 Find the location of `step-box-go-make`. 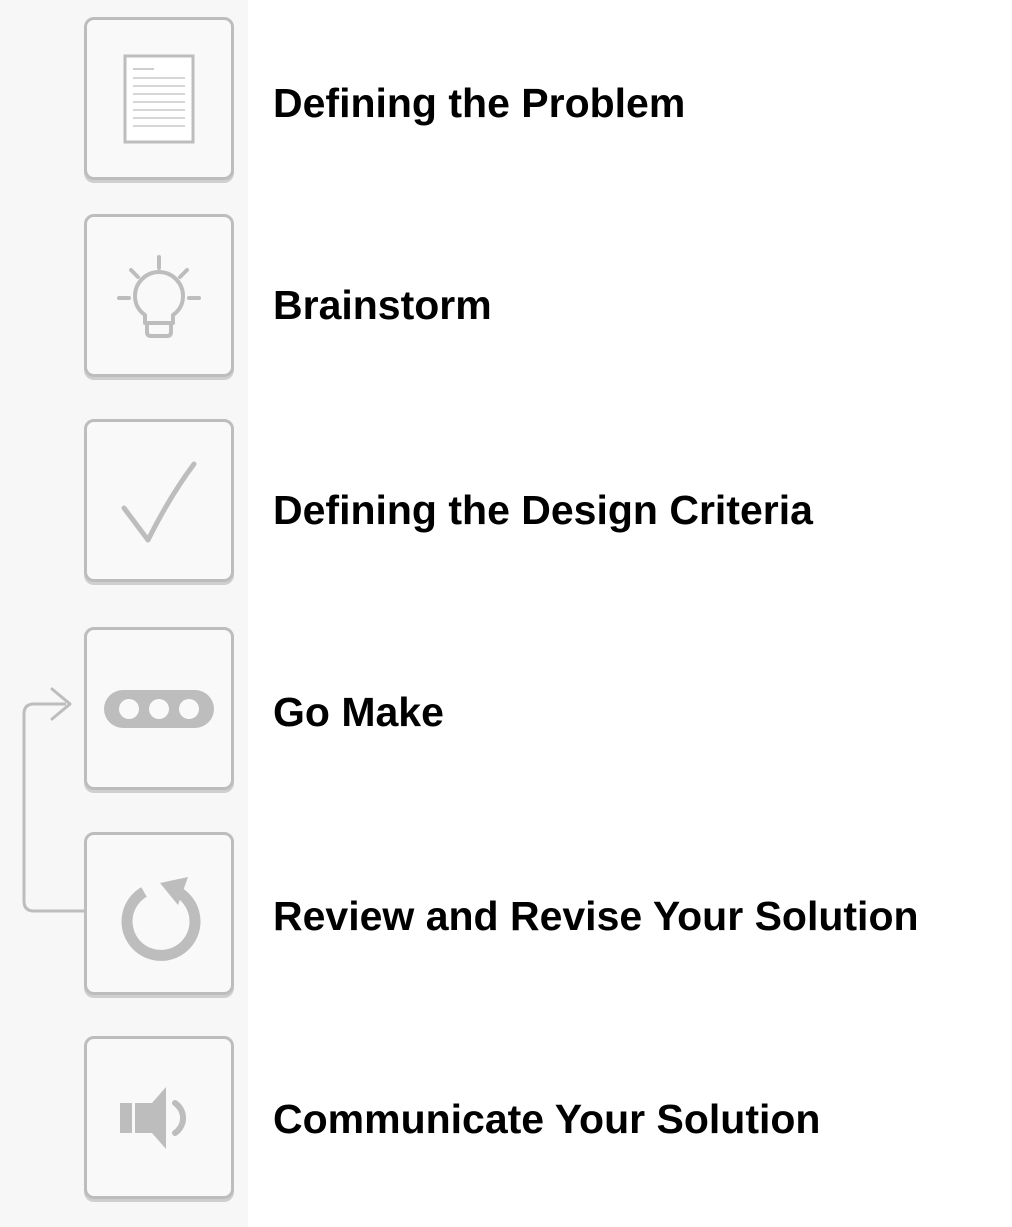

step-box-go-make is located at coordinates (159, 708).